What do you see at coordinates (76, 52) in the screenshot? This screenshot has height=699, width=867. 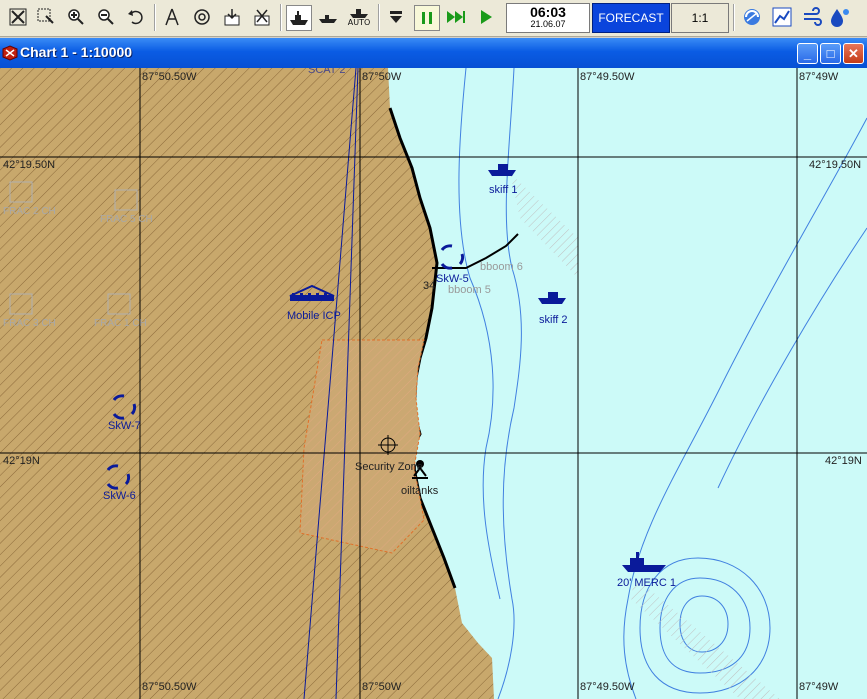 I see `window-title: Chart 1 - 1:10000` at bounding box center [76, 52].